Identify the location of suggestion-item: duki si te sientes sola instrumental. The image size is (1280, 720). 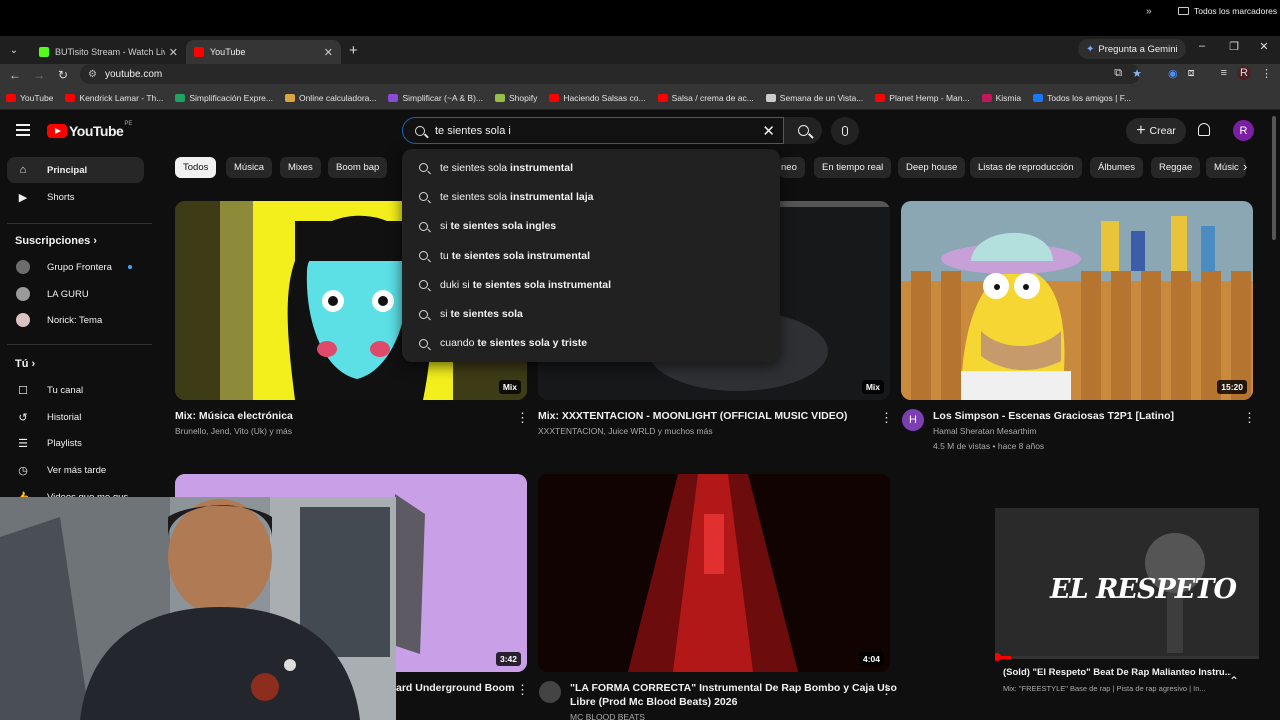
(591, 284).